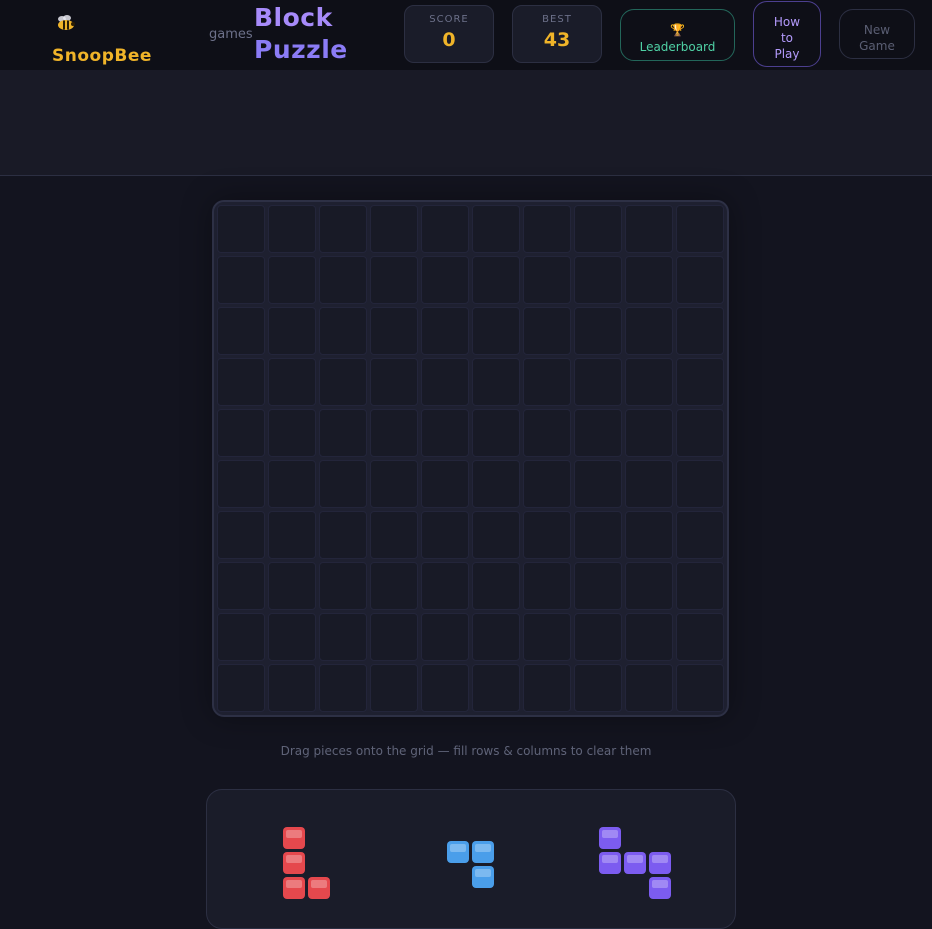 Image resolution: width=932 pixels, height=929 pixels. I want to click on snoopbee-logo: SnoopBee, so click(132, 39).